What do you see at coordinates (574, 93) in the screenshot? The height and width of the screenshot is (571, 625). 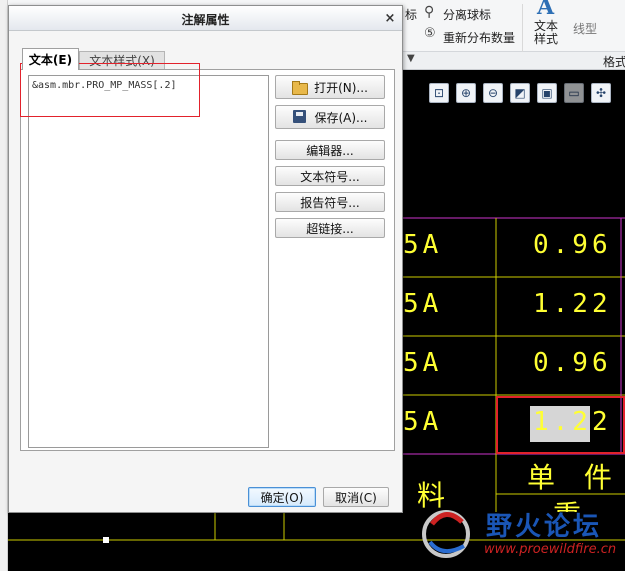 I see `sheet-icon: ▭` at bounding box center [574, 93].